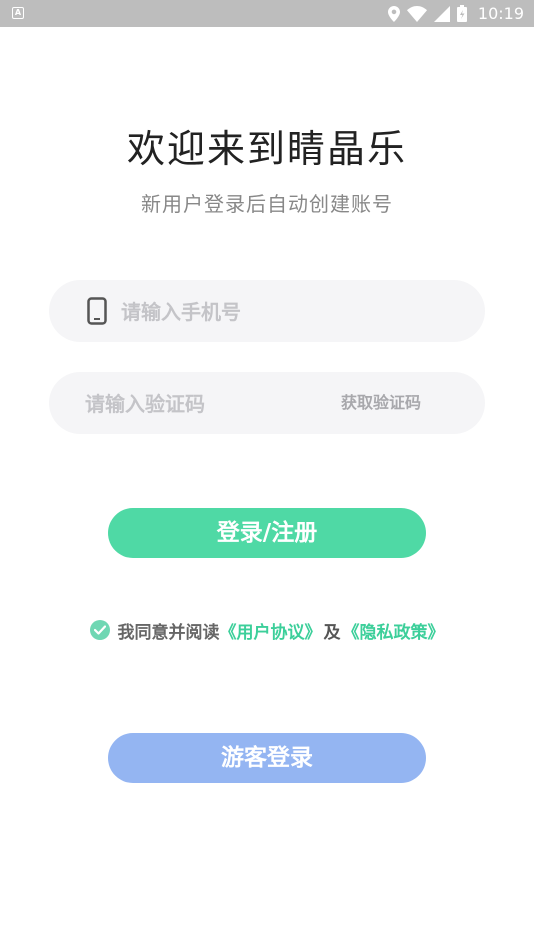 The image size is (534, 950). Describe the element at coordinates (18, 13) in the screenshot. I see `app-notification-icon: A` at that location.